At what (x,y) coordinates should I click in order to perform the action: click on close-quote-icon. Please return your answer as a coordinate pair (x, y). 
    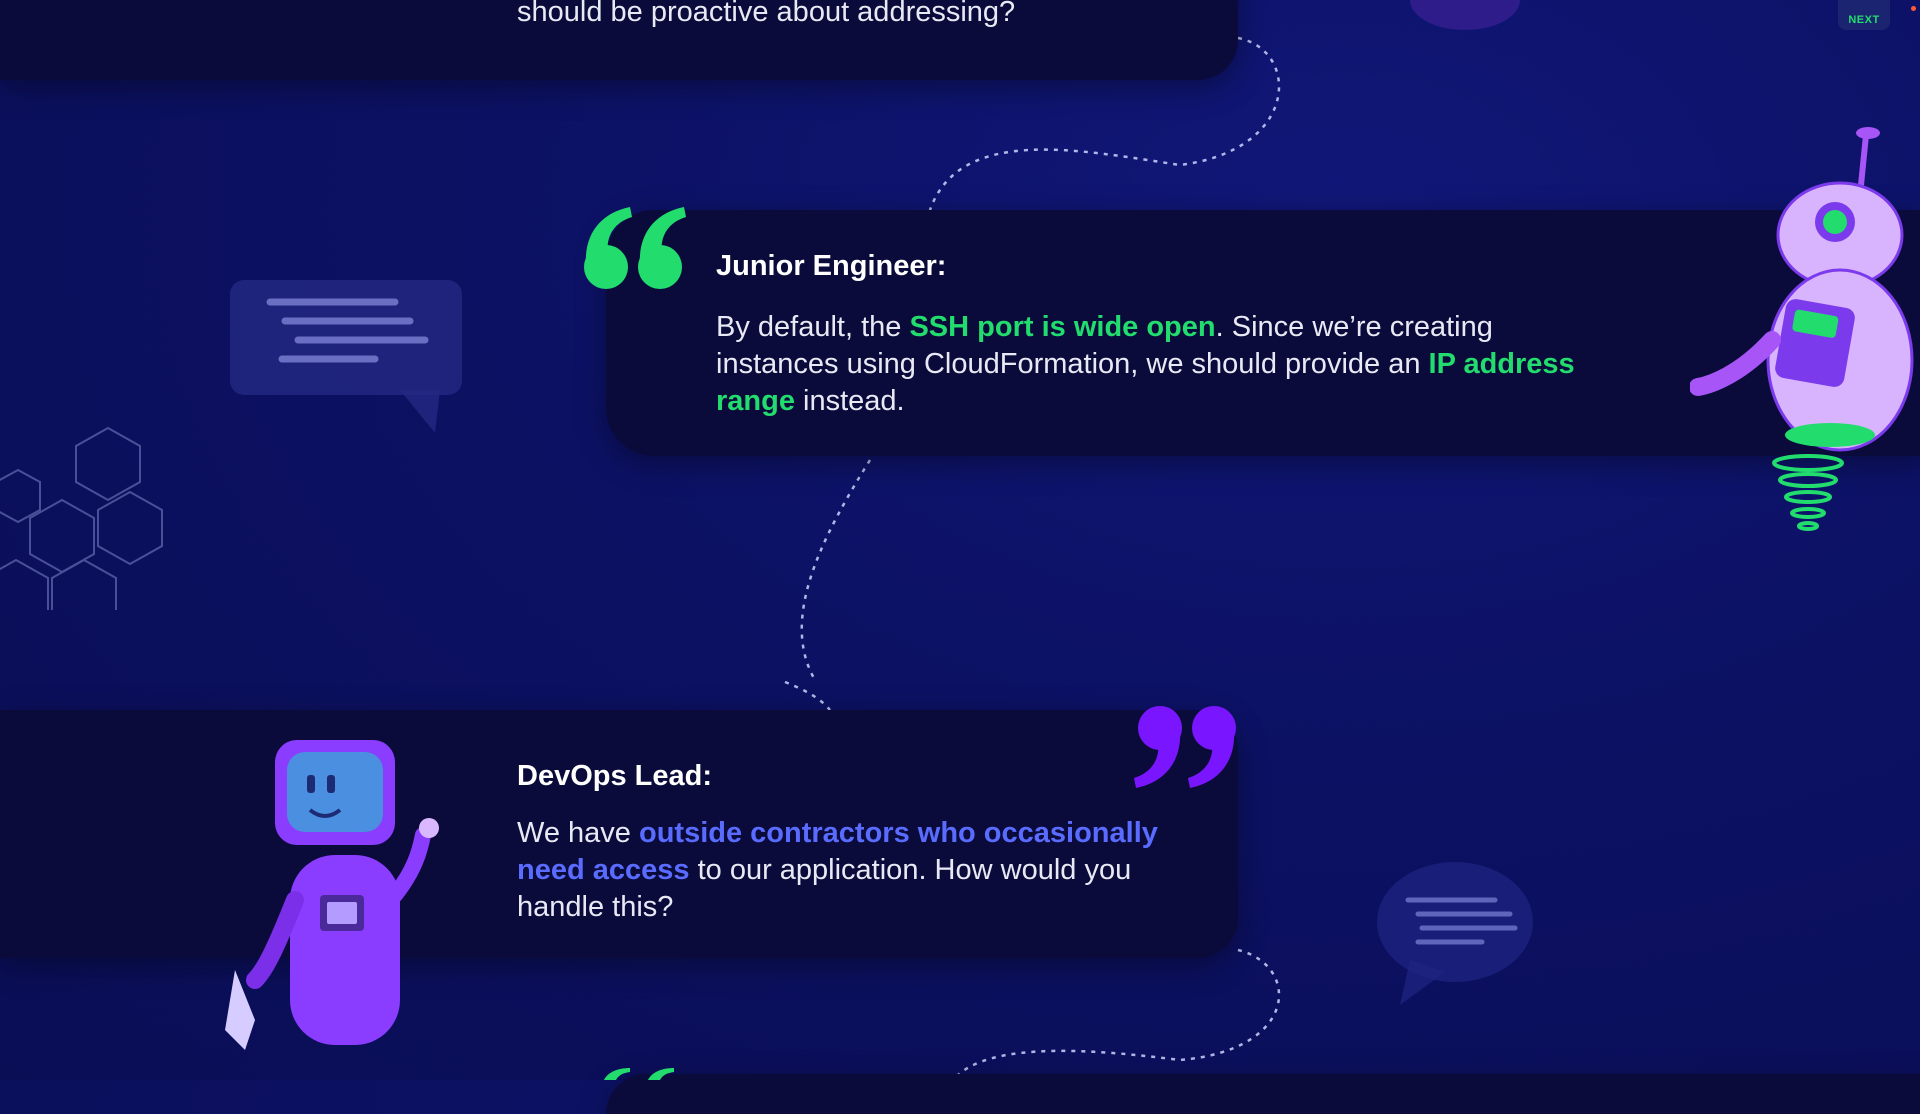
    Looking at the image, I should click on (1185, 747).